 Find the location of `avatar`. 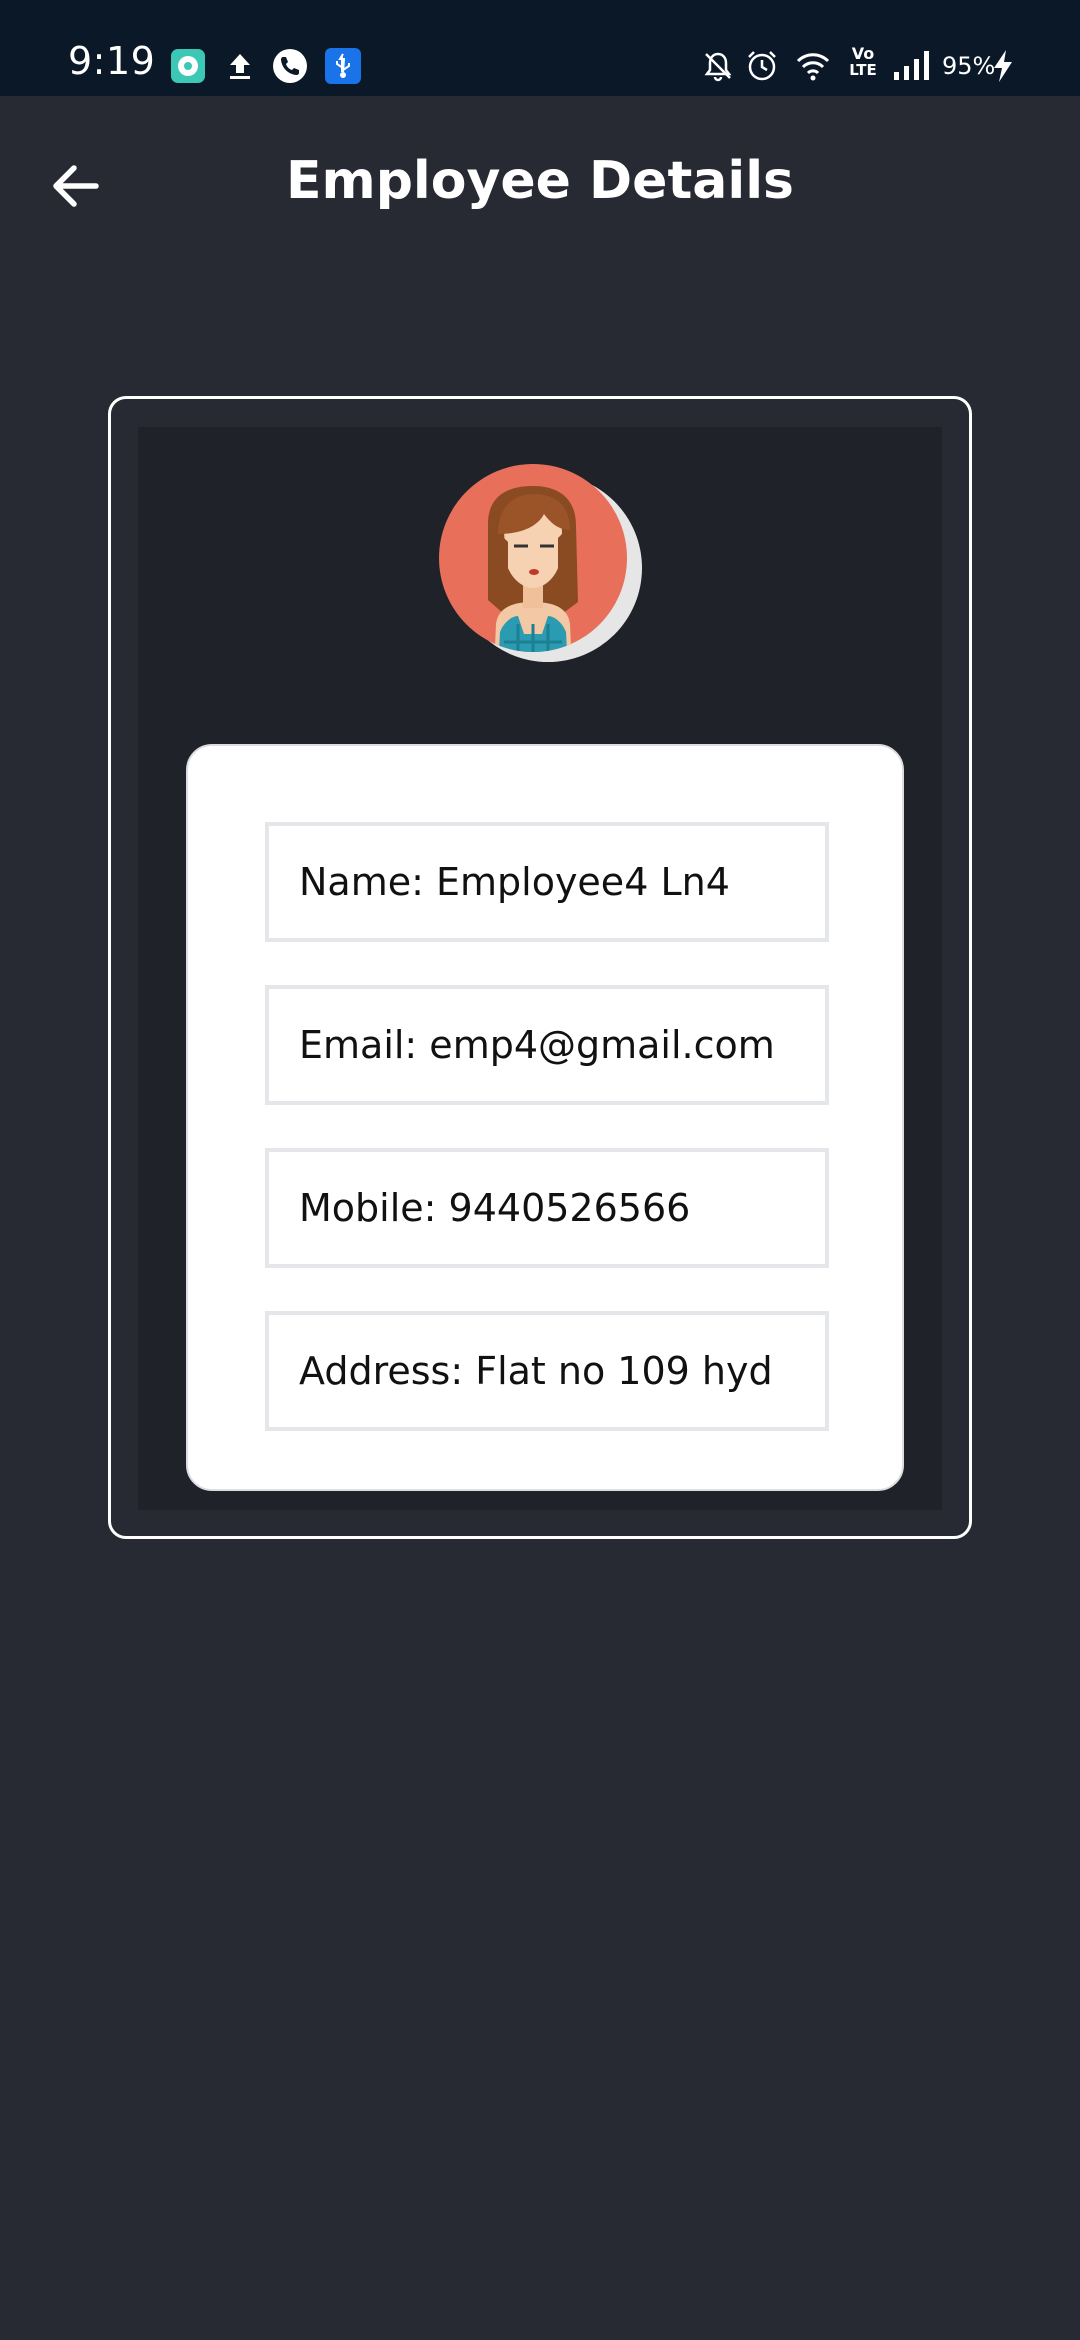

avatar is located at coordinates (540, 564).